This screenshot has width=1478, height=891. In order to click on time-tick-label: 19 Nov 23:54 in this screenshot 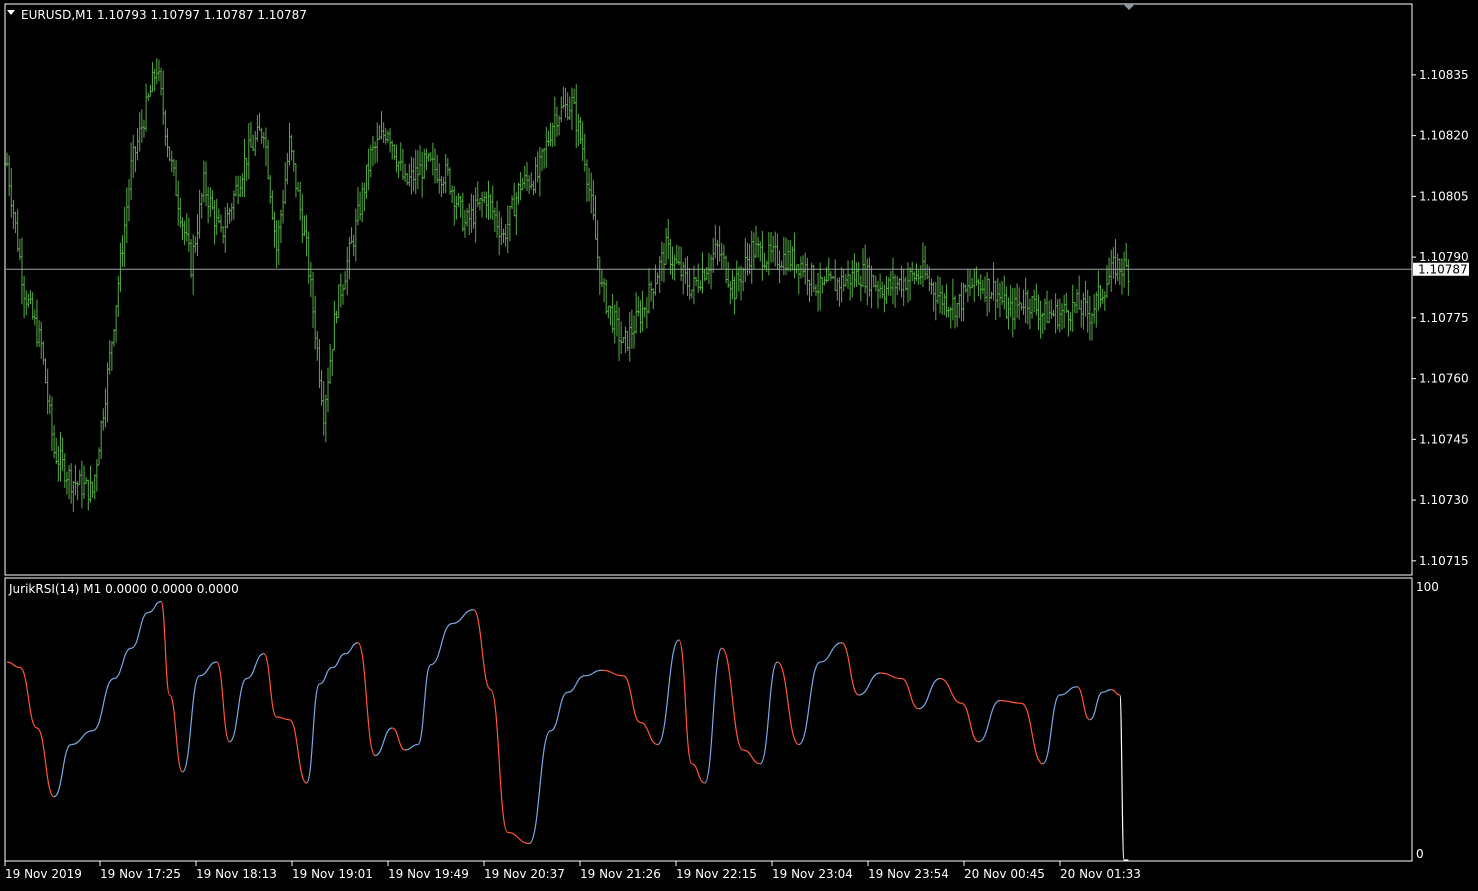, I will do `click(908, 874)`.